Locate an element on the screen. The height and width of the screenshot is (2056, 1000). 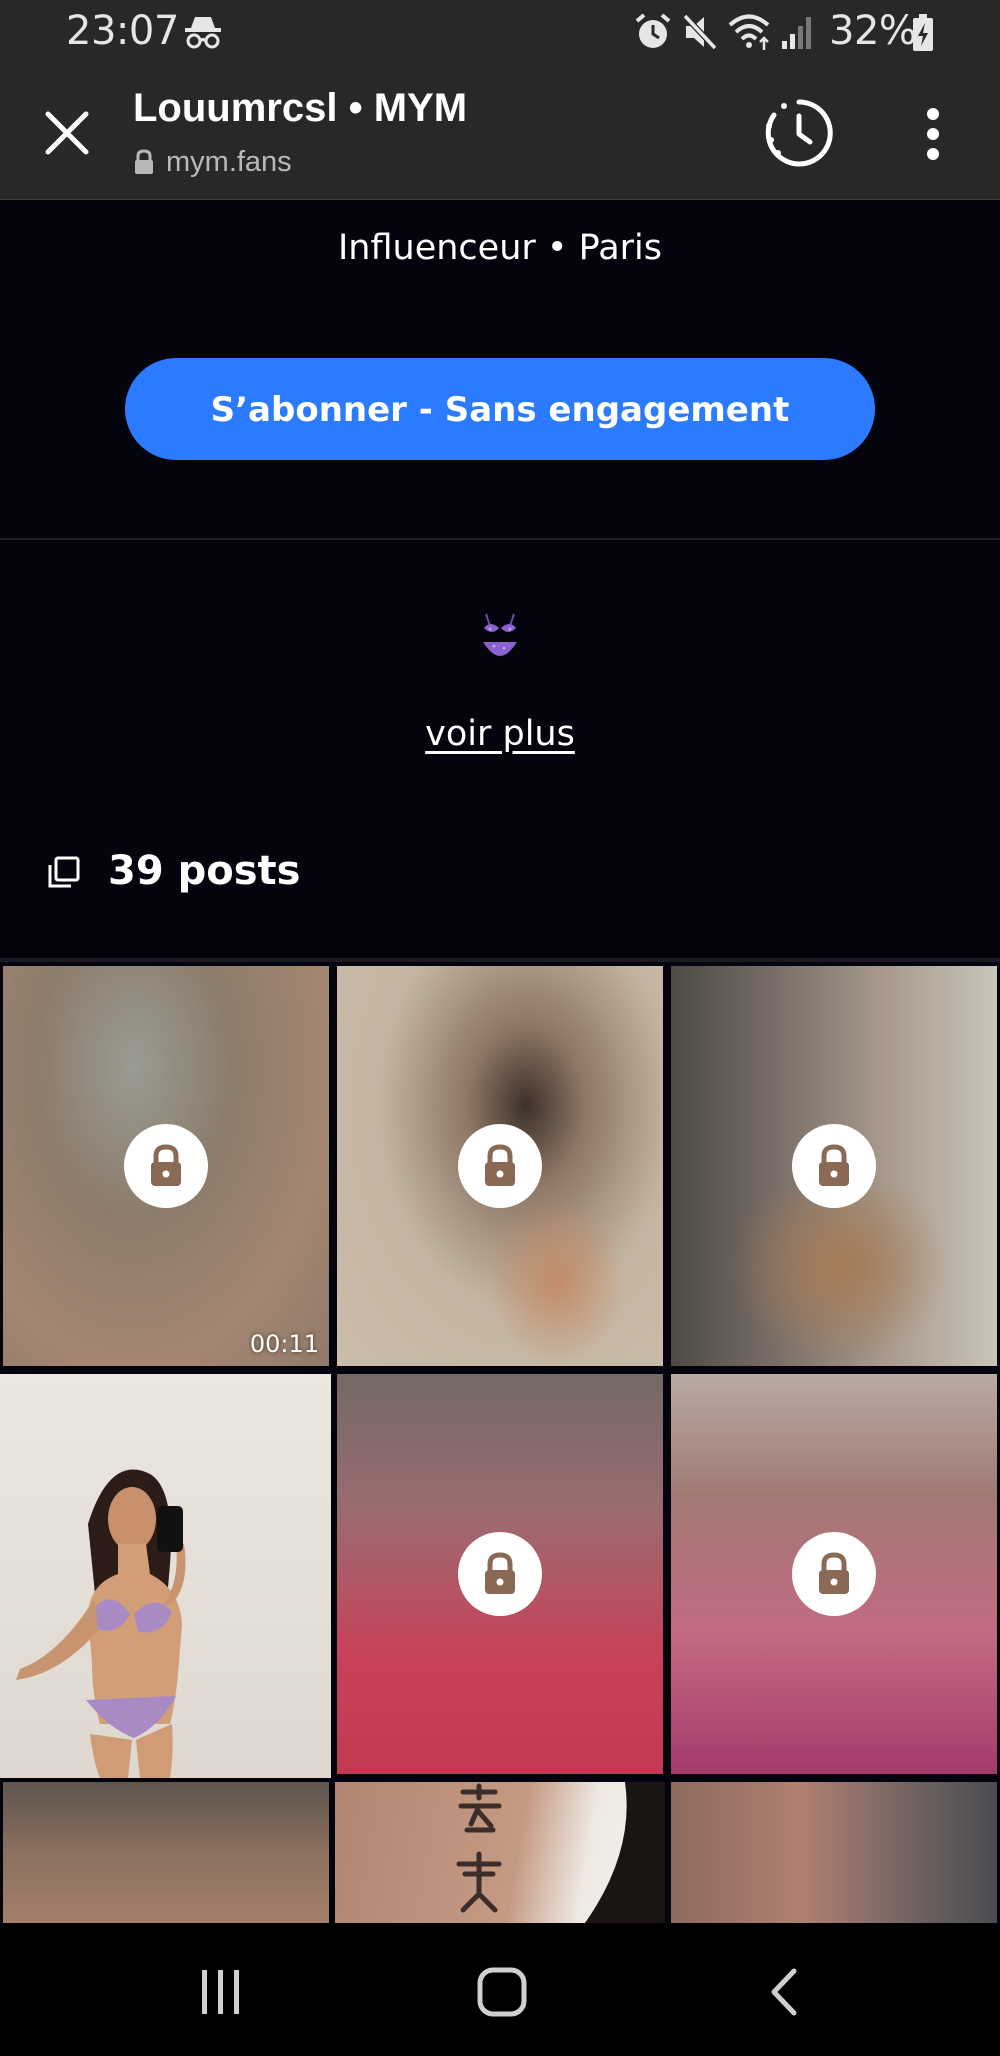
divider is located at coordinates (500, 539).